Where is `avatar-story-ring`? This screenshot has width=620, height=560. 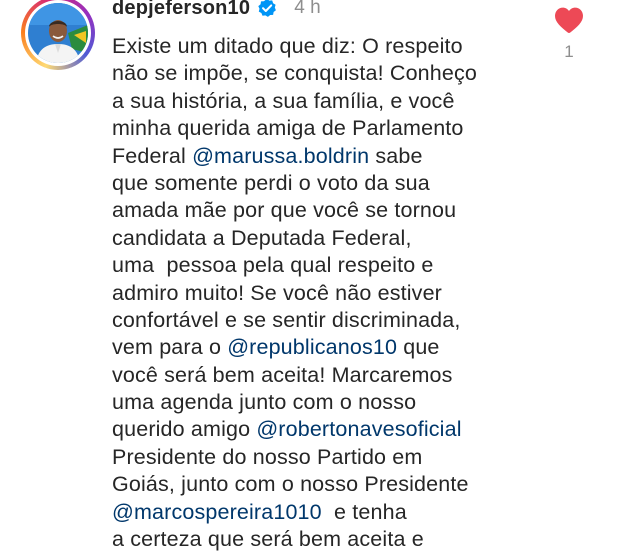 avatar-story-ring is located at coordinates (58, 35).